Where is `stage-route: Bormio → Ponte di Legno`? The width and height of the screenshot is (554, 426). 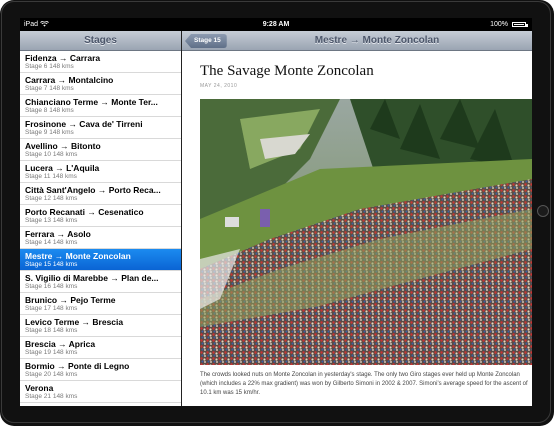
stage-route: Bormio → Ponte di Legno is located at coordinates (77, 366).